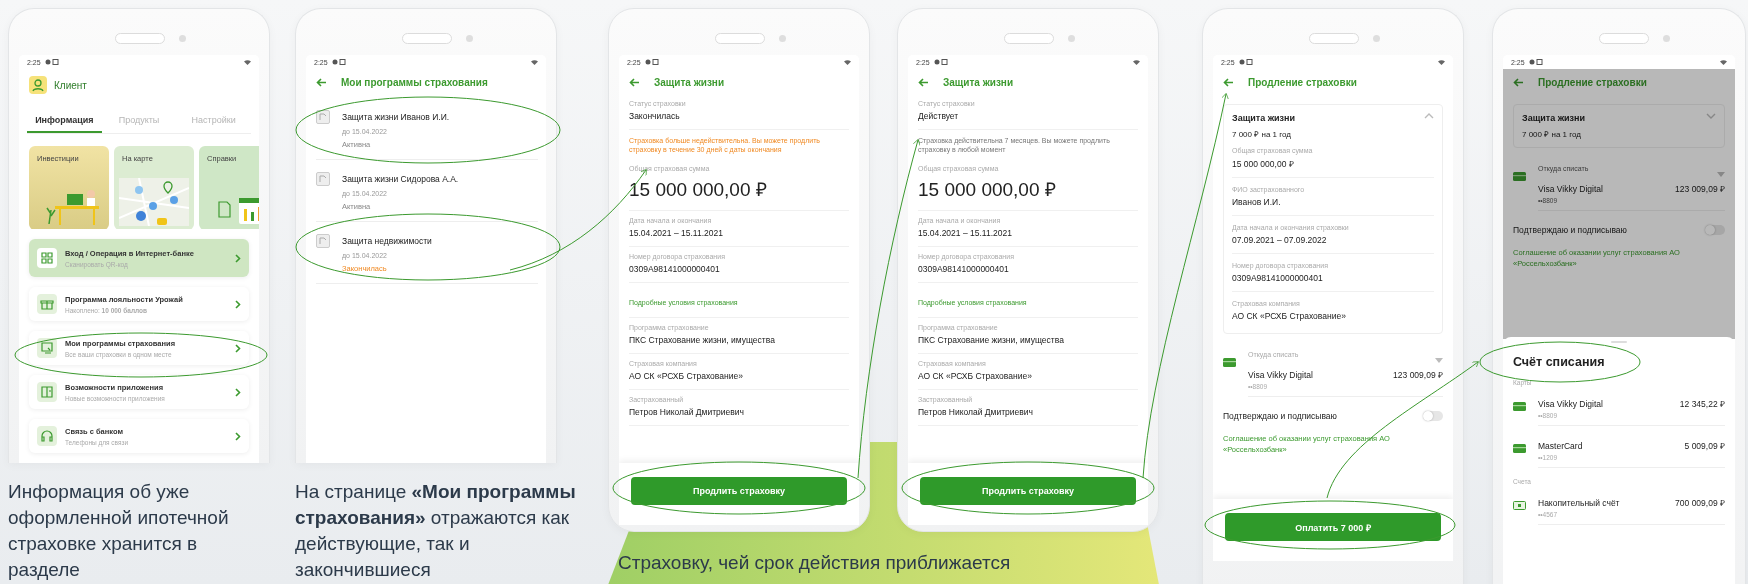 The width and height of the screenshot is (1748, 584). Describe the element at coordinates (70, 85) in the screenshot. I see `user-name: Клиент` at that location.